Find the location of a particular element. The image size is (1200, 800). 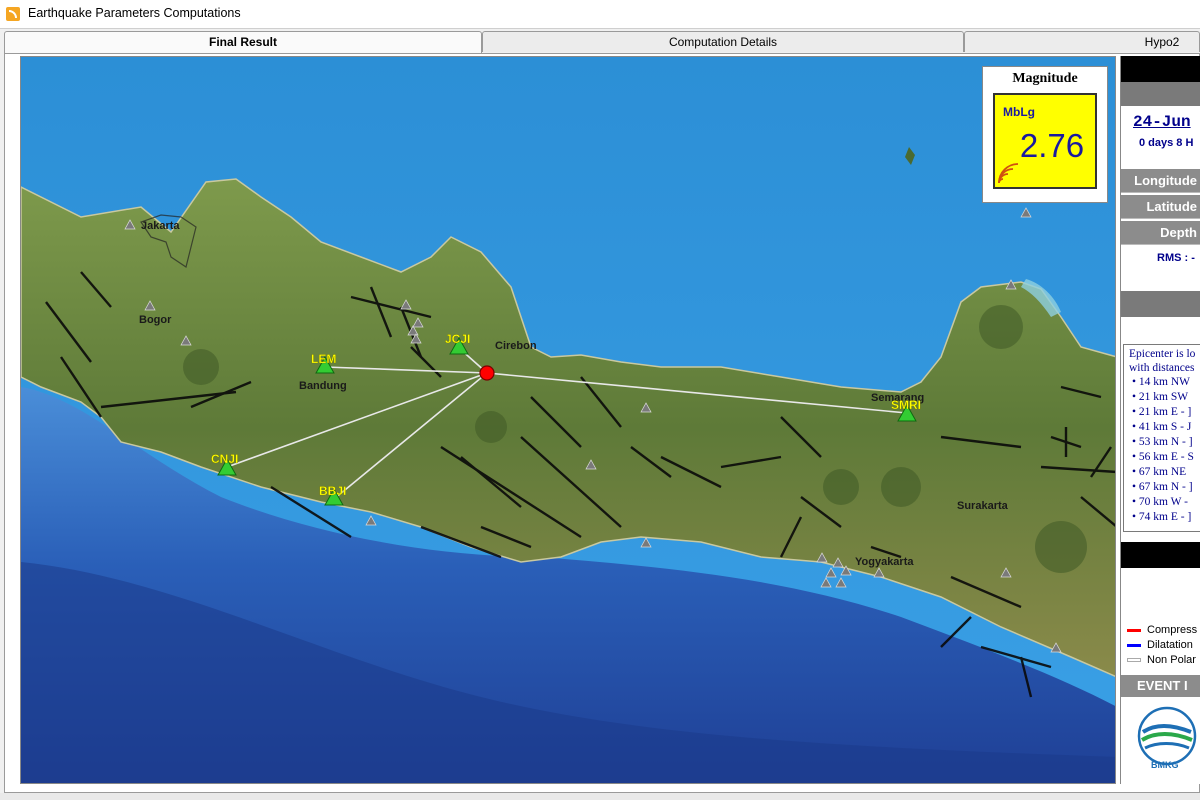

city-jakarta: Jakarta is located at coordinates (160, 226).